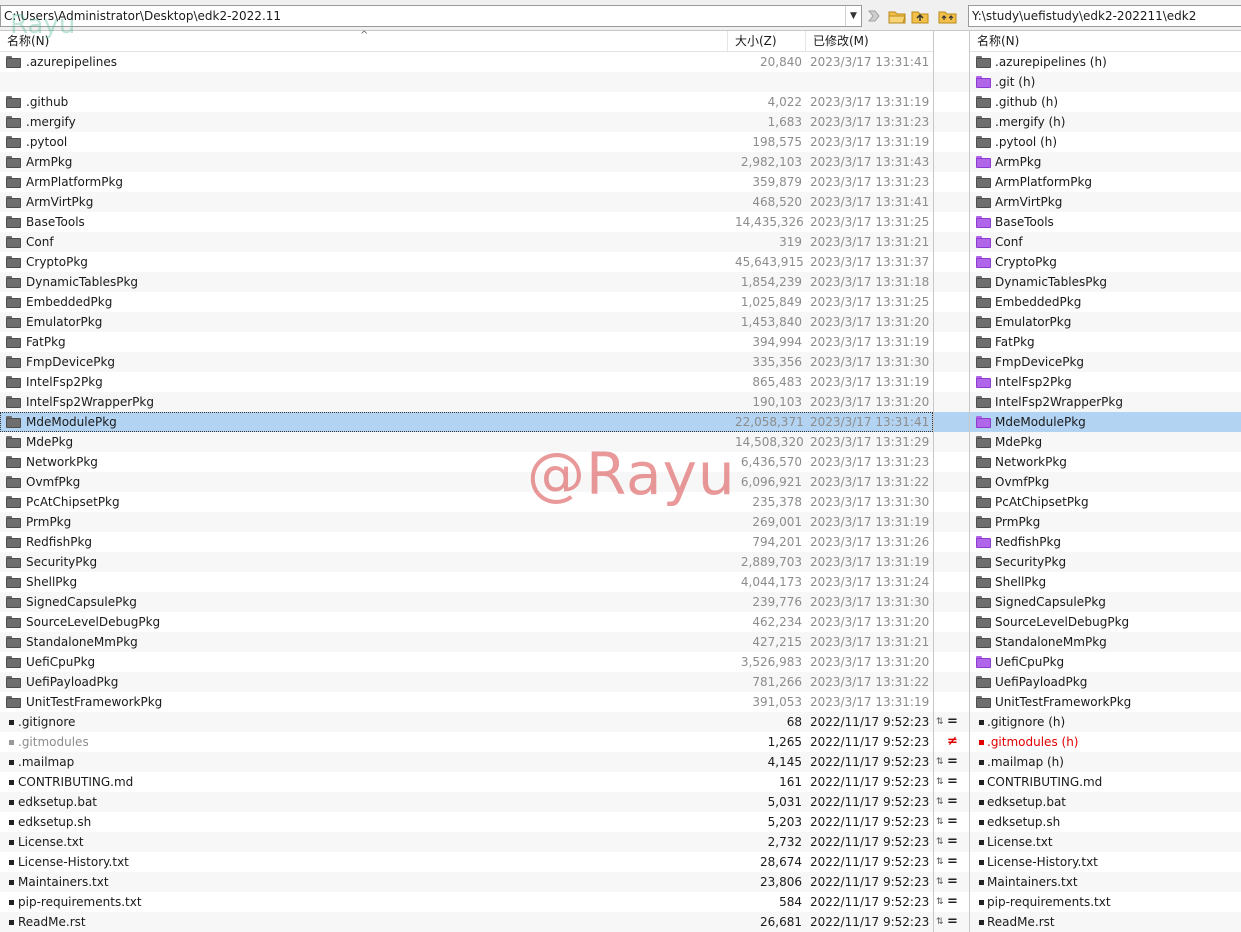 The height and width of the screenshot is (932, 1241). I want to click on right-file-row: EmbeddedPkg, so click(1105, 302).